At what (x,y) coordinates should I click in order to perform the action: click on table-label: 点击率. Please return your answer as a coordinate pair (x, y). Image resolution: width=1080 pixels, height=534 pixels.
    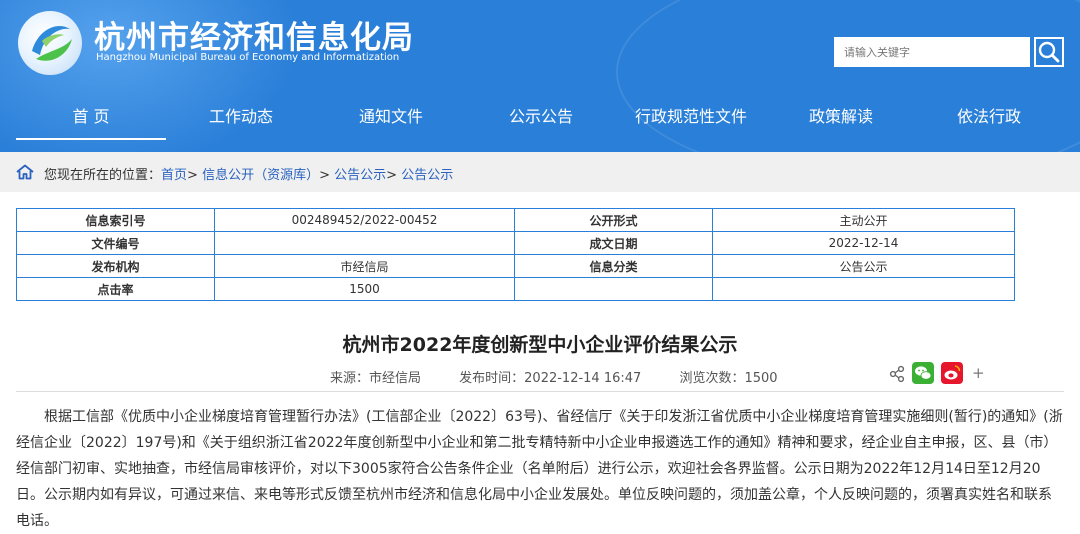
    Looking at the image, I should click on (115, 289).